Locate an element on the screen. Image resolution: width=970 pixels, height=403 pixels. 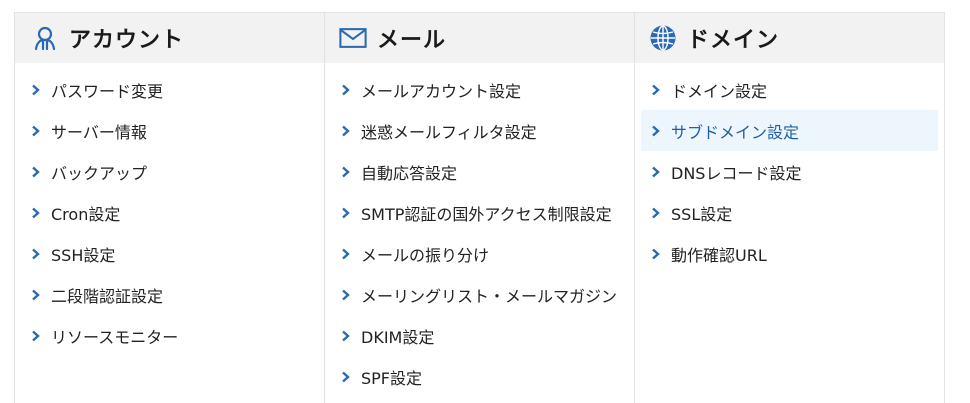
menu-item-label: リソースモニター is located at coordinates (115, 337).